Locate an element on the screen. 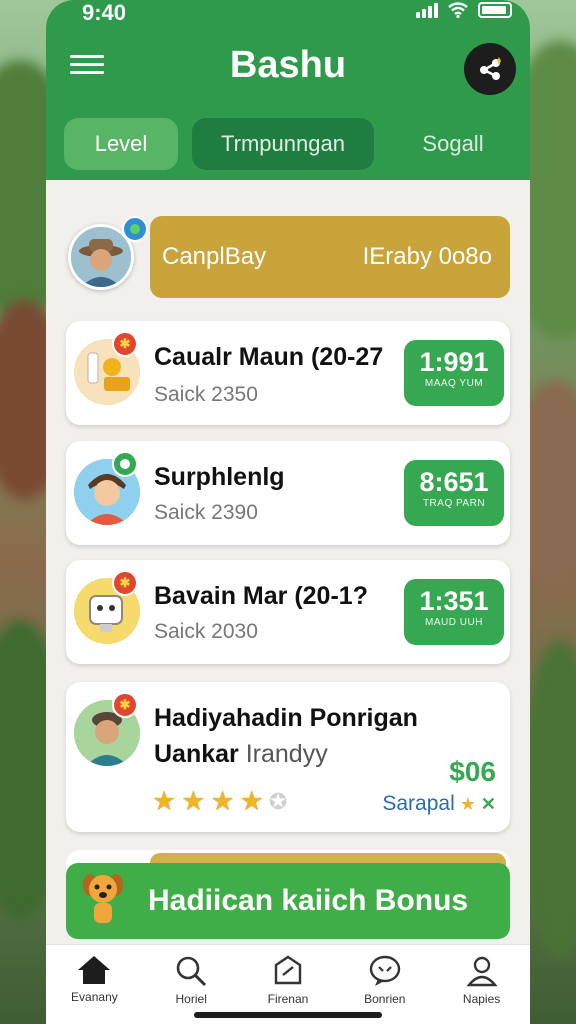 Image resolution: width=576 pixels, height=1024 pixels. status-time: 9:40 is located at coordinates (104, 12).